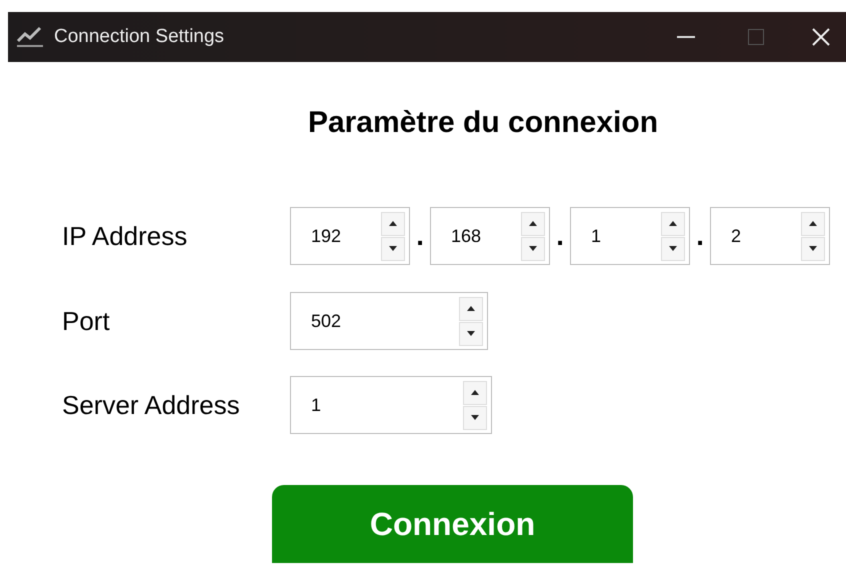 This screenshot has width=846, height=564. What do you see at coordinates (30, 37) in the screenshot?
I see `line-chart-icon` at bounding box center [30, 37].